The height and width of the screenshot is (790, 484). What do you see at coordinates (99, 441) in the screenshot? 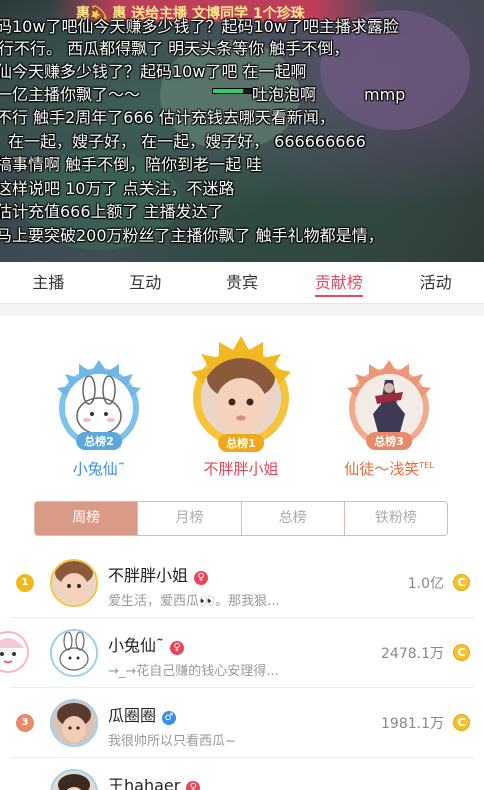
I see `rank-badge: 总榜2` at bounding box center [99, 441].